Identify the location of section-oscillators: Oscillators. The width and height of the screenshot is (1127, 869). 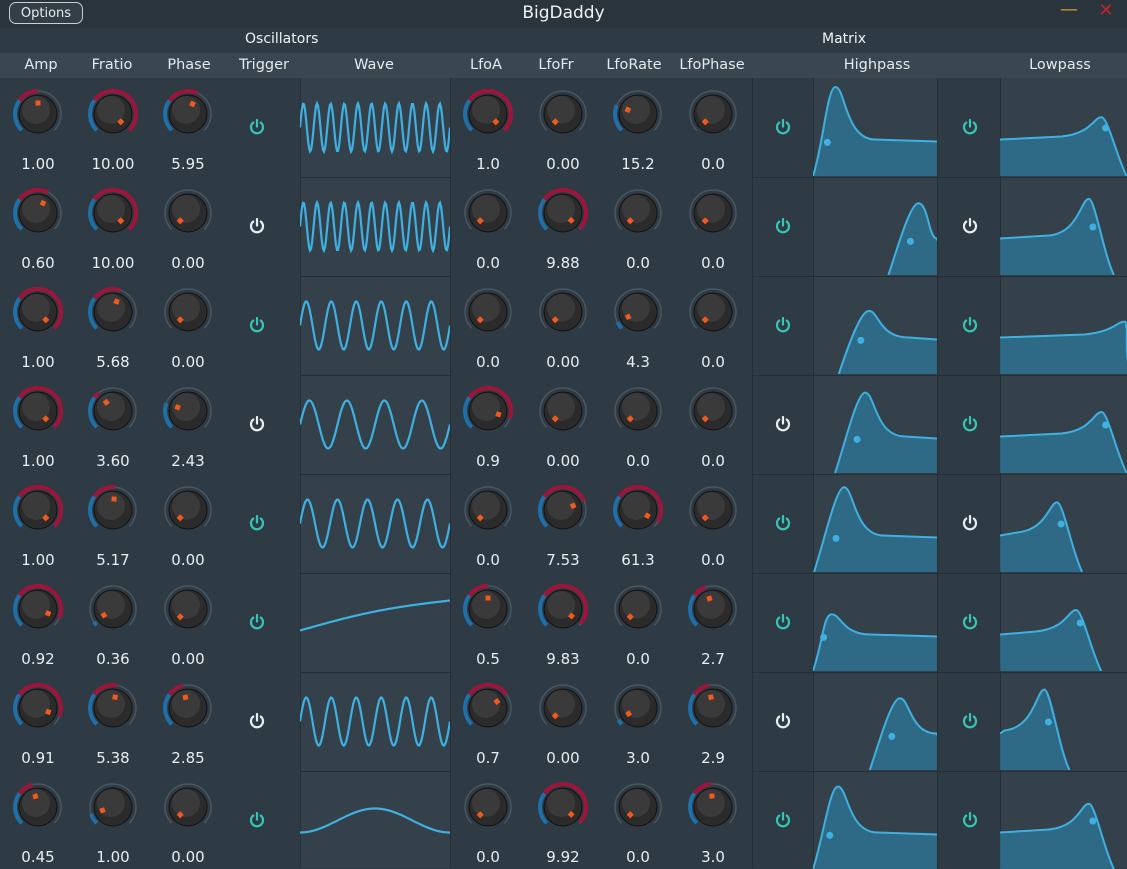
(282, 39).